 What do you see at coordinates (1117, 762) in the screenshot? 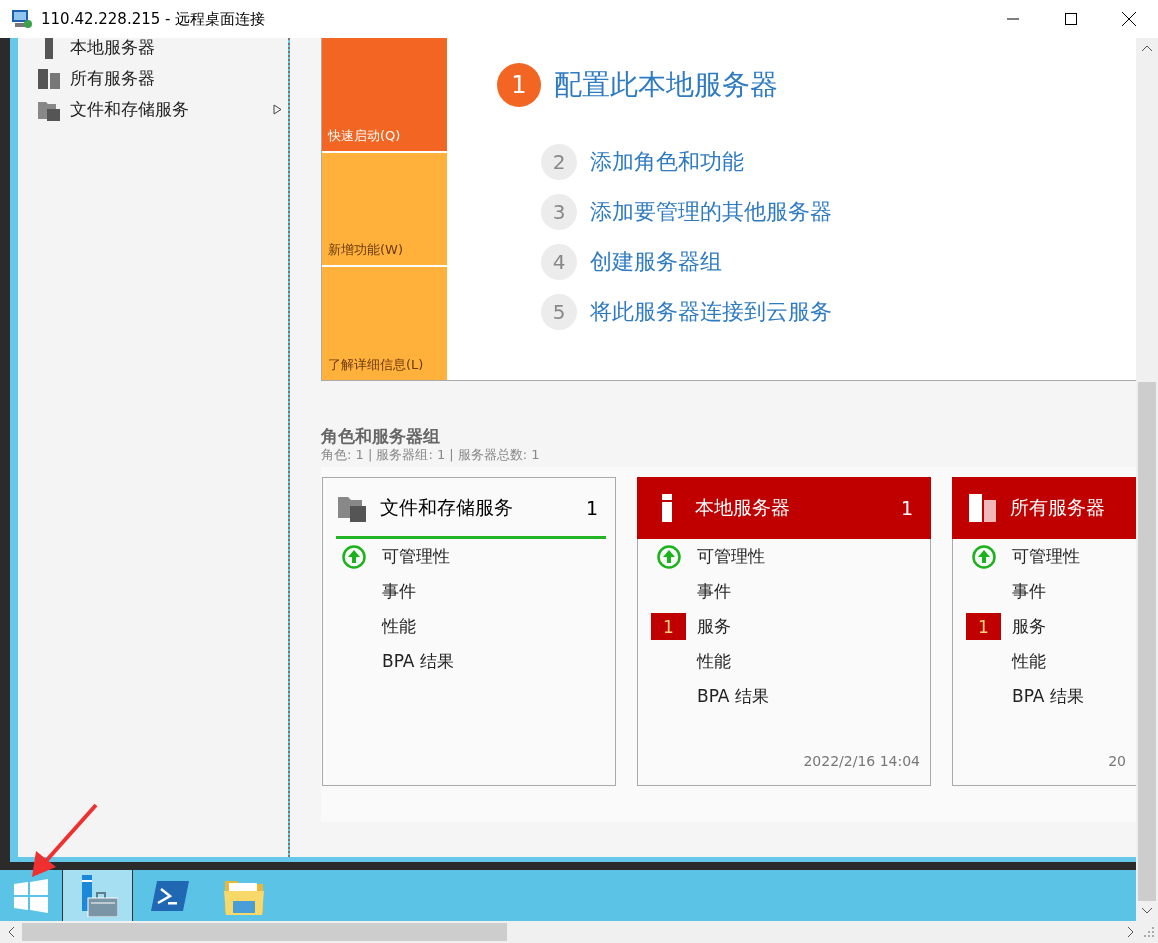
I see `timestamp: 20` at bounding box center [1117, 762].